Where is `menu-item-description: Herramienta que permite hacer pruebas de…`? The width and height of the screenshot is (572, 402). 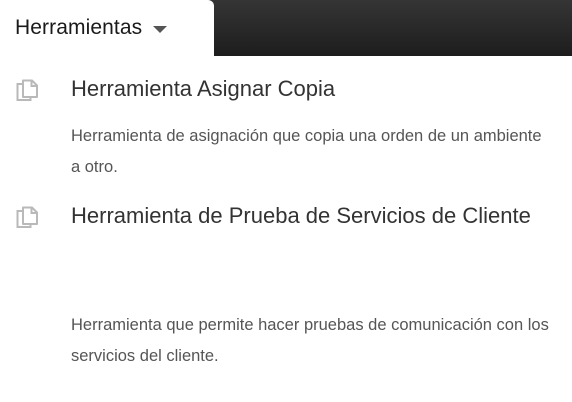 menu-item-description: Herramienta que permite hacer pruebas de… is located at coordinates (310, 340).